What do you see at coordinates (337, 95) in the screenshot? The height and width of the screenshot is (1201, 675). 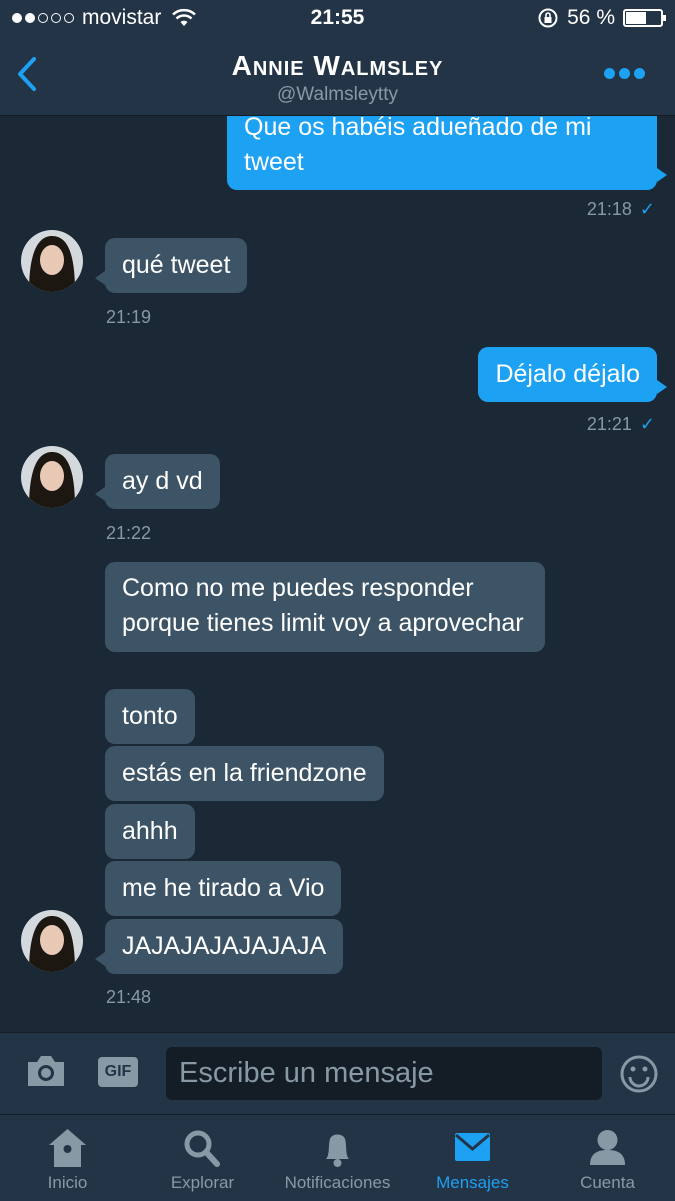 I see `contact-handle: @Walmsleytty` at bounding box center [337, 95].